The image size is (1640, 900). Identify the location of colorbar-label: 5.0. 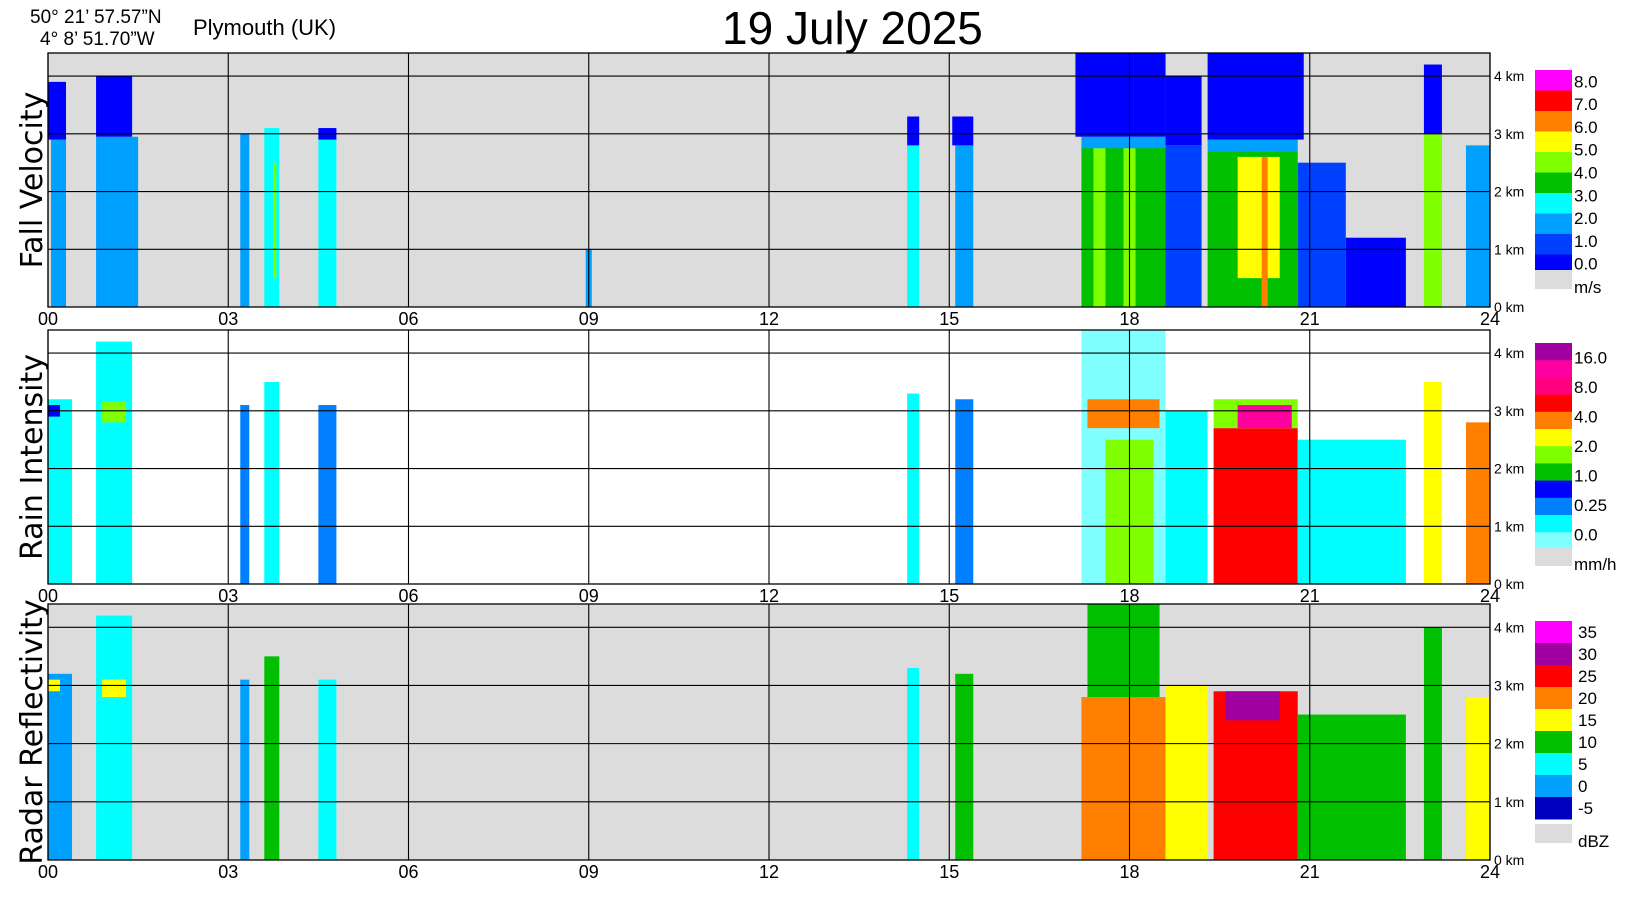
(1586, 150).